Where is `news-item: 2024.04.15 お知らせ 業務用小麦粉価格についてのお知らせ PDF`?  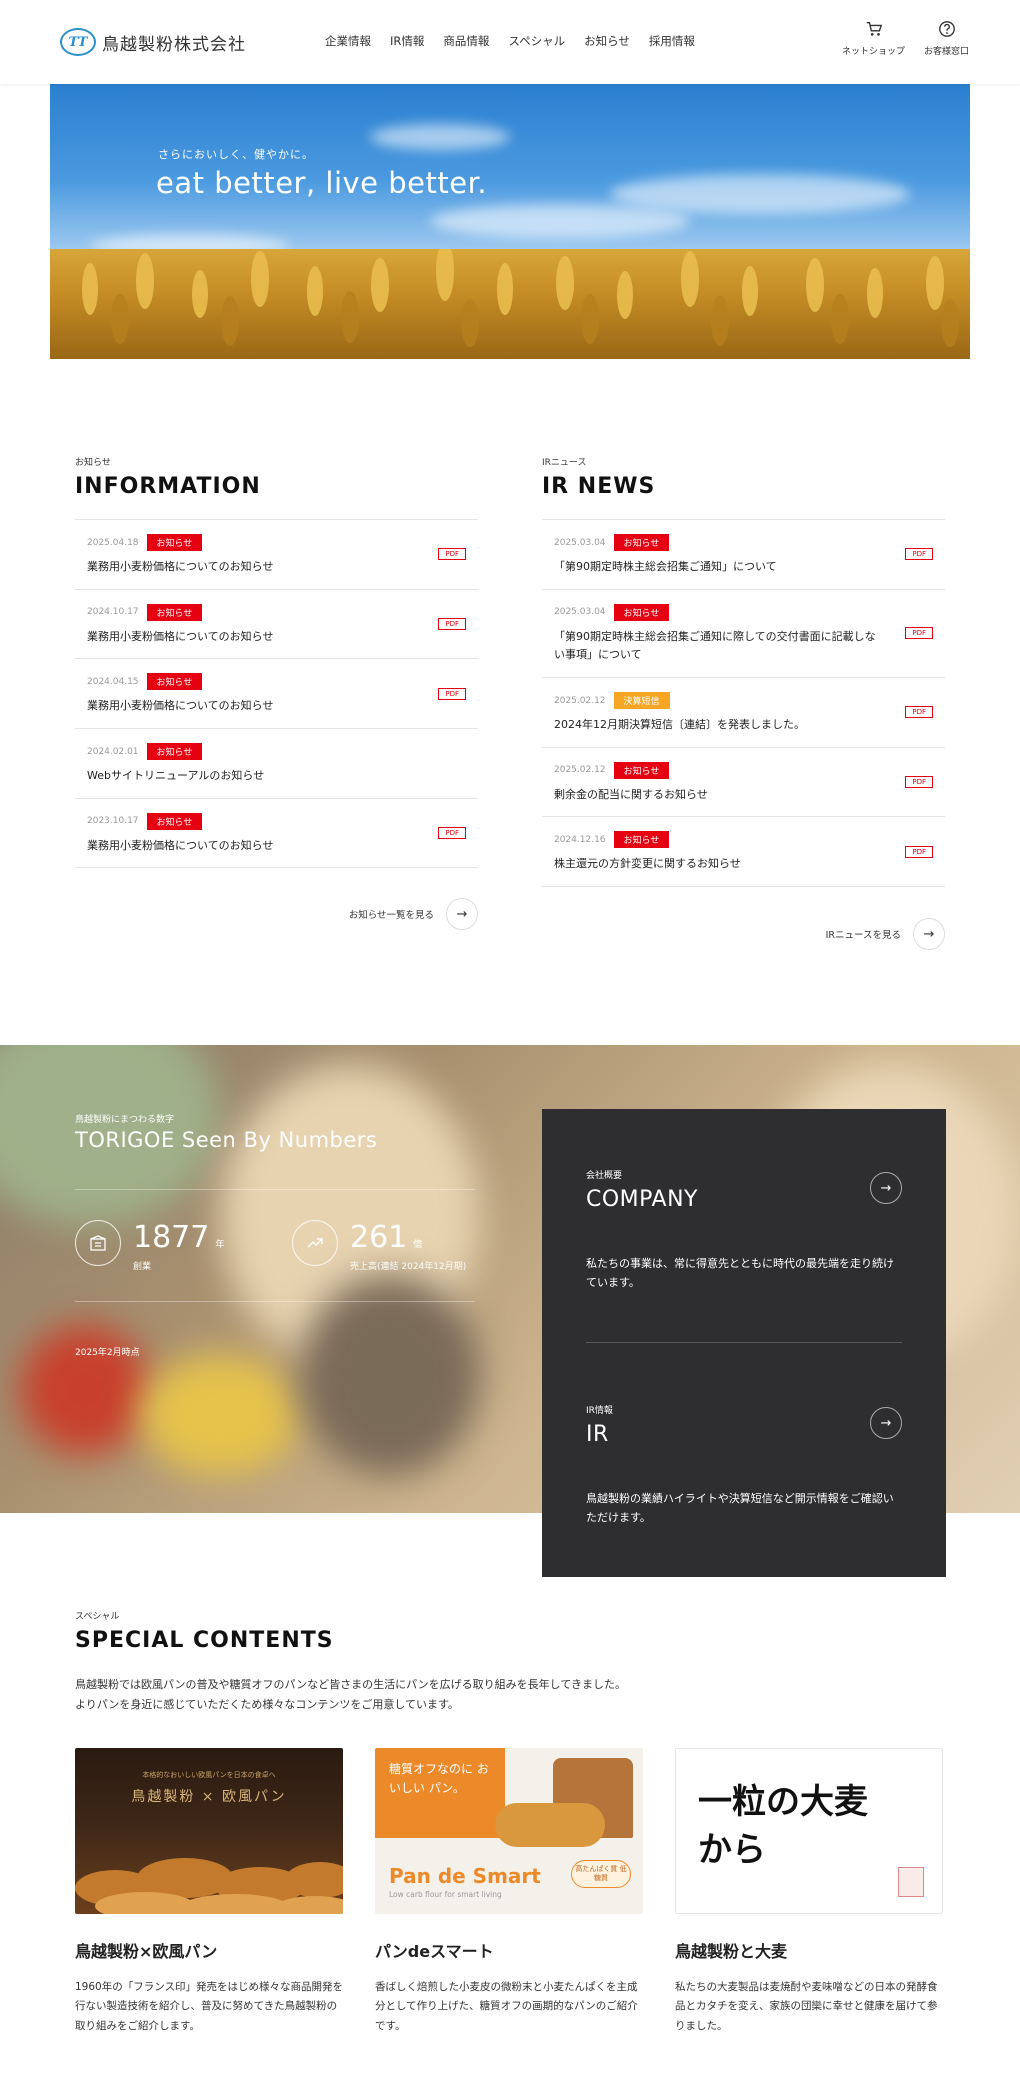 news-item: 2024.04.15 お知らせ 業務用小麦粉価格についてのお知らせ PDF is located at coordinates (276, 694).